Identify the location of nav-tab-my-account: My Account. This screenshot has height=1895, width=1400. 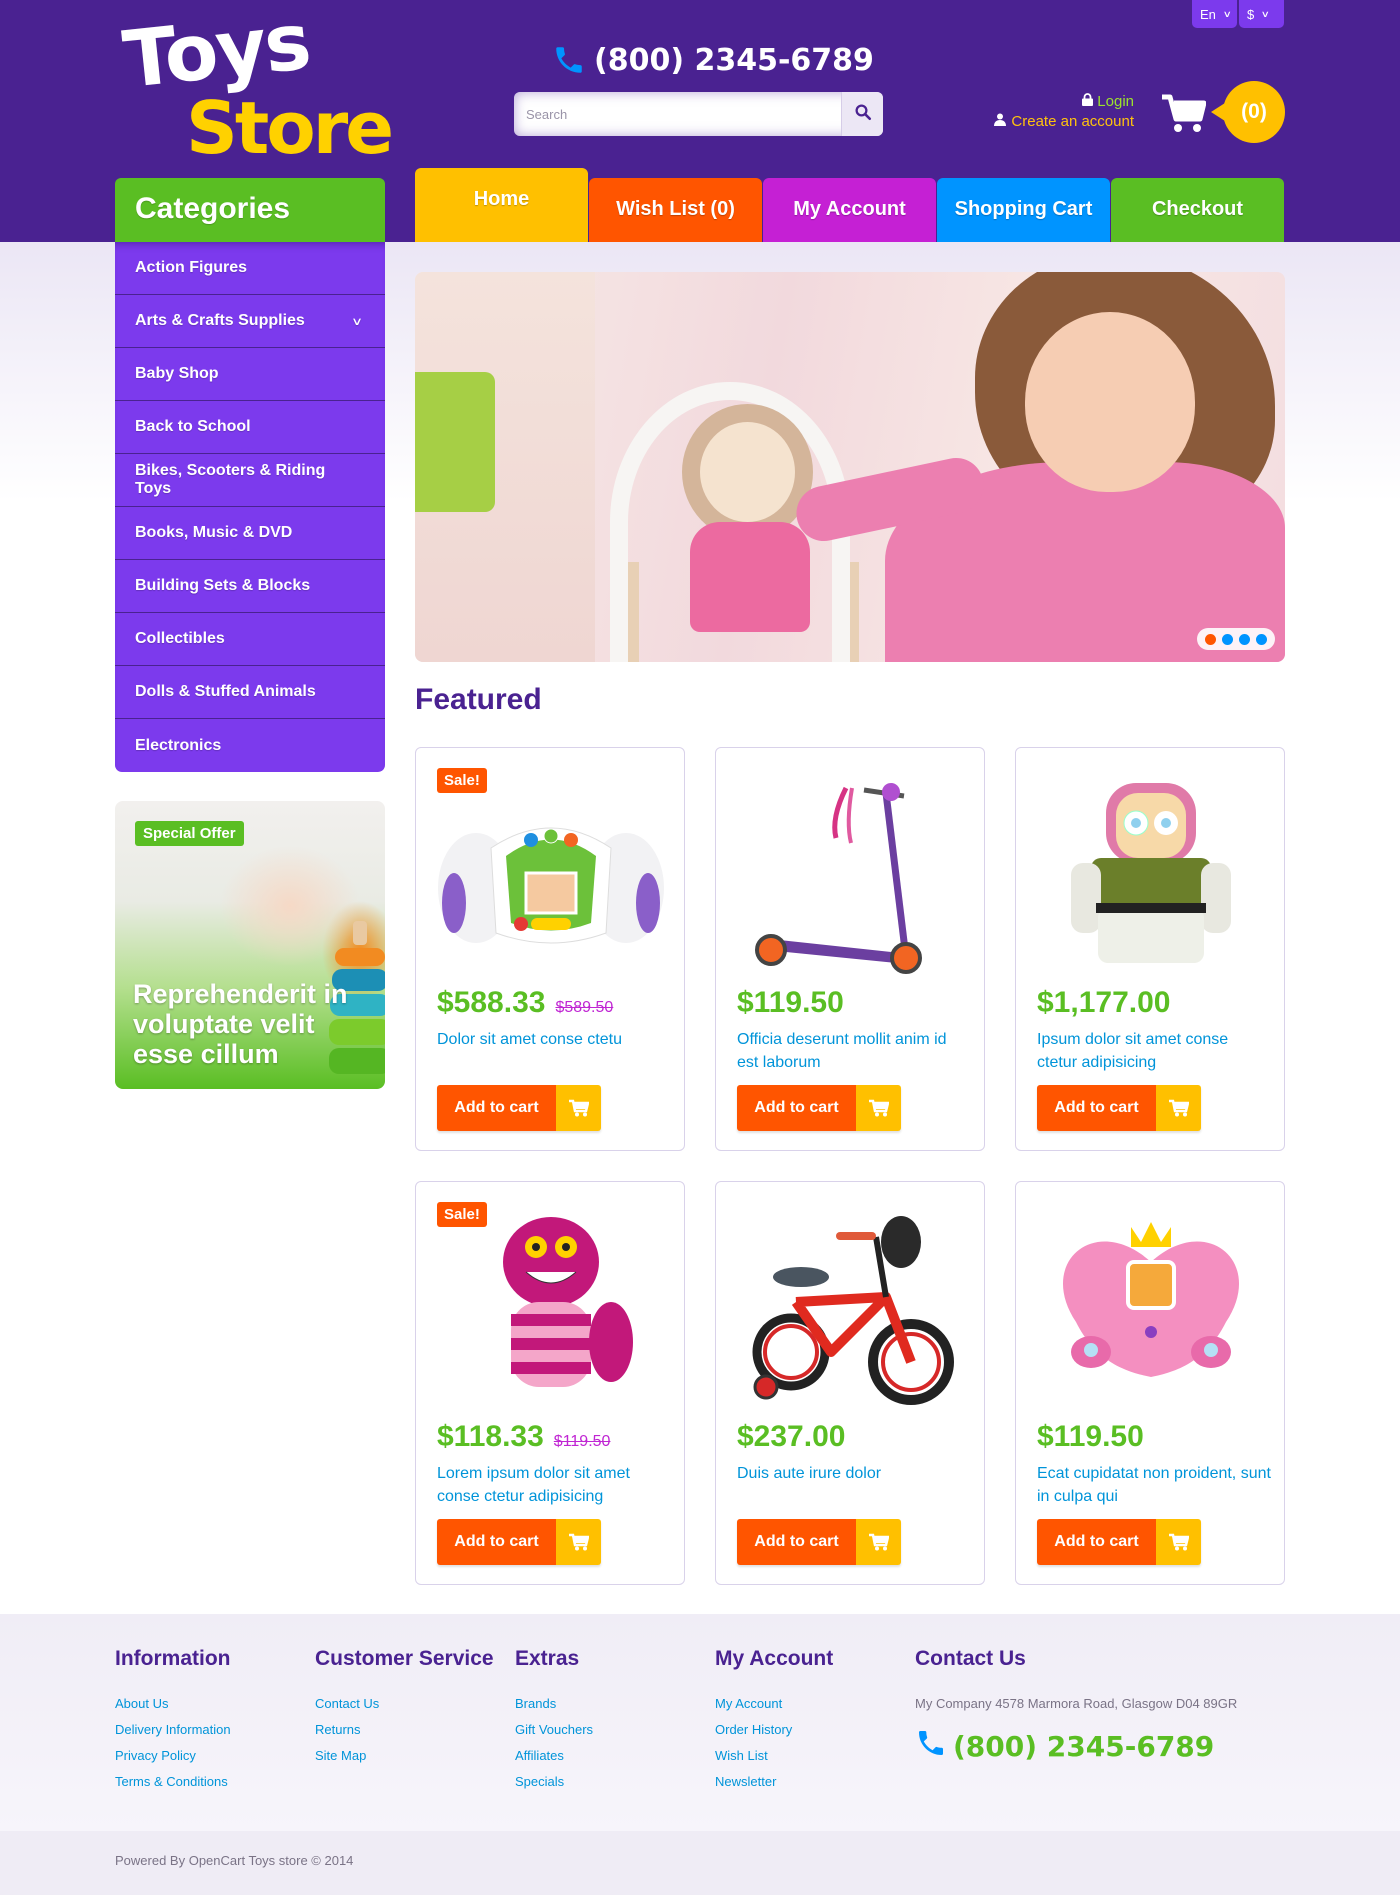
(849, 210).